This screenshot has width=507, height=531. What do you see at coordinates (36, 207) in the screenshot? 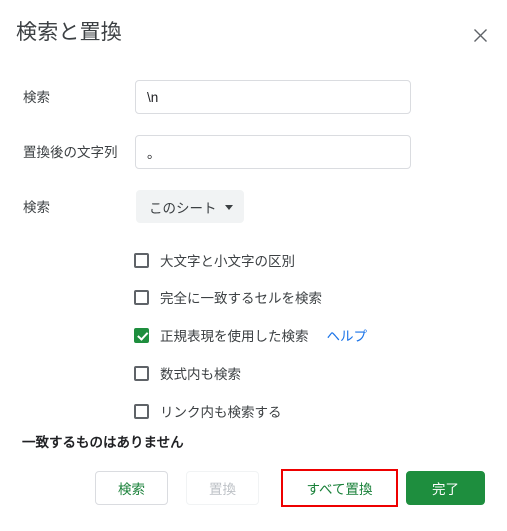
I see `scope-label: 検索` at bounding box center [36, 207].